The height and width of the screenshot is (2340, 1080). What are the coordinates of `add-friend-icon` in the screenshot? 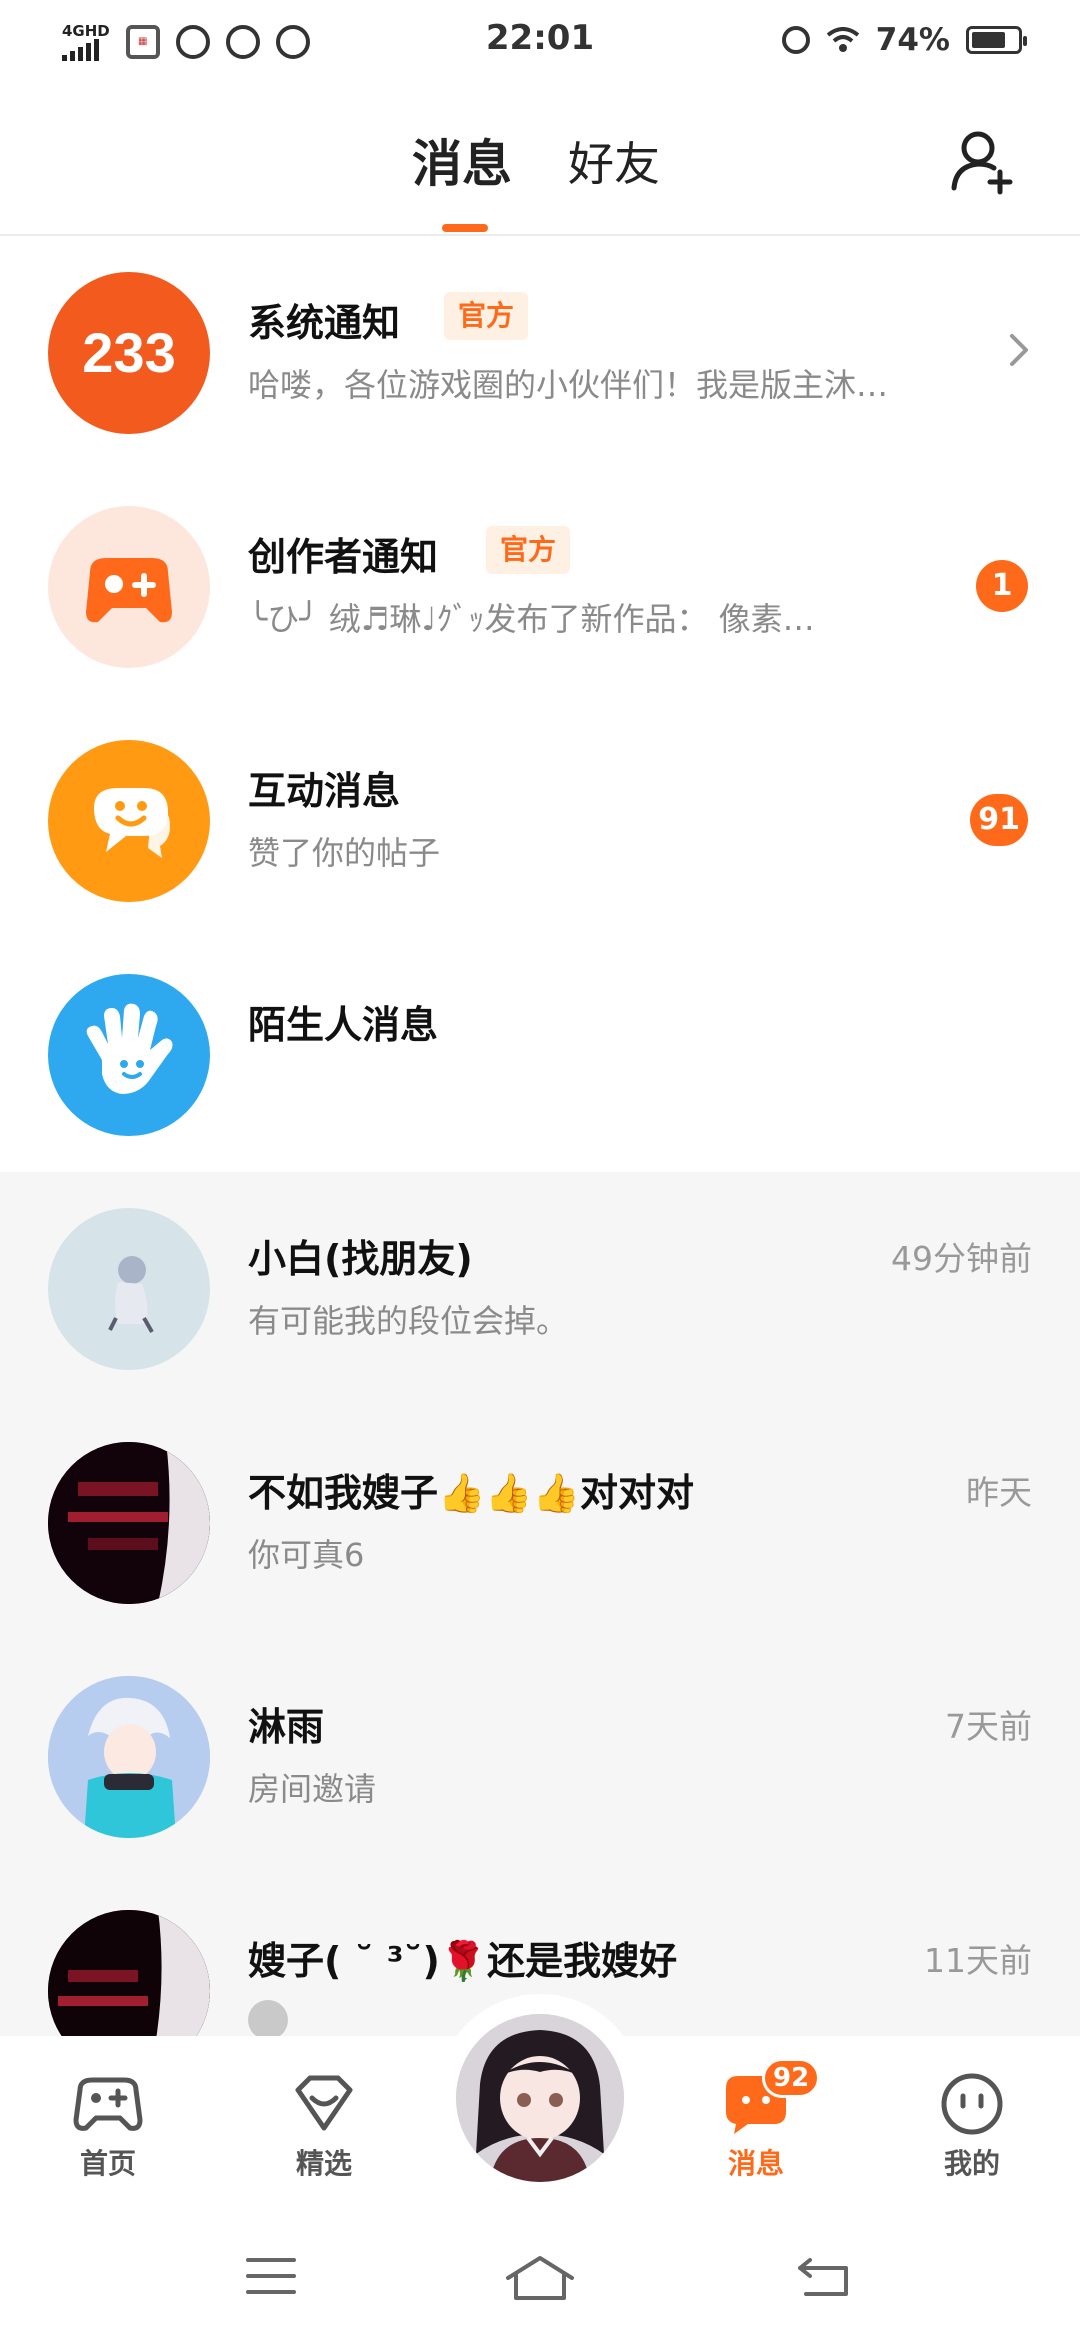 It's located at (983, 161).